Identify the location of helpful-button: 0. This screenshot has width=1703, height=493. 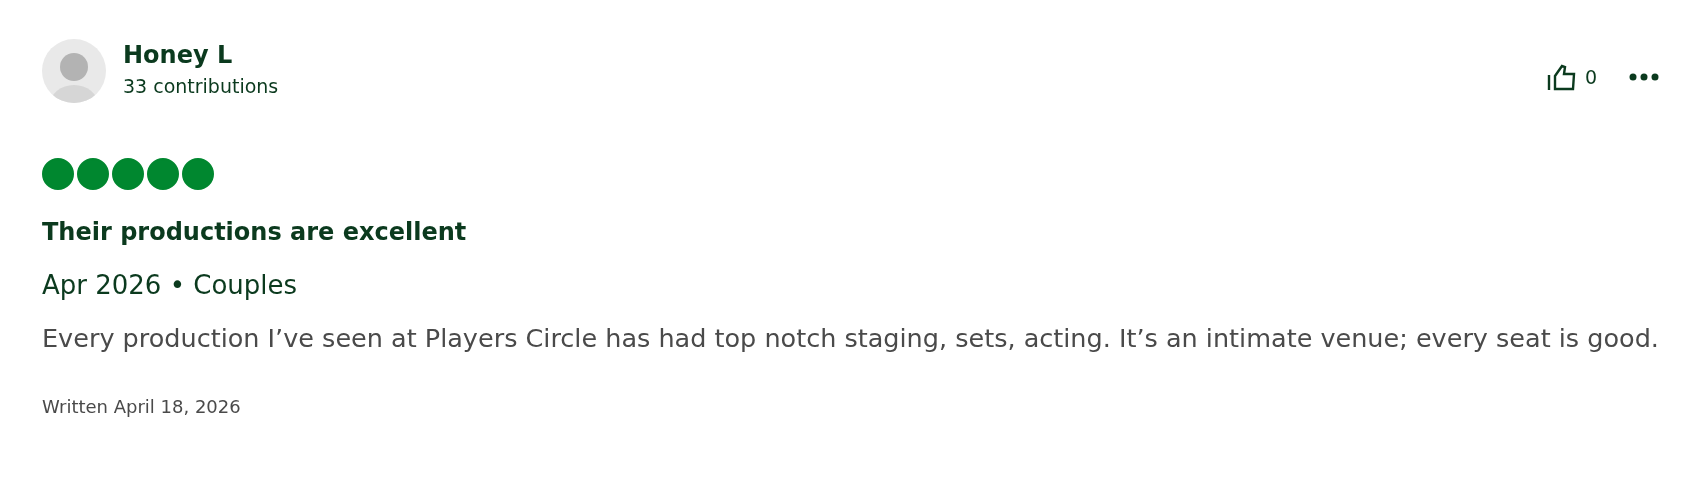
(1571, 77).